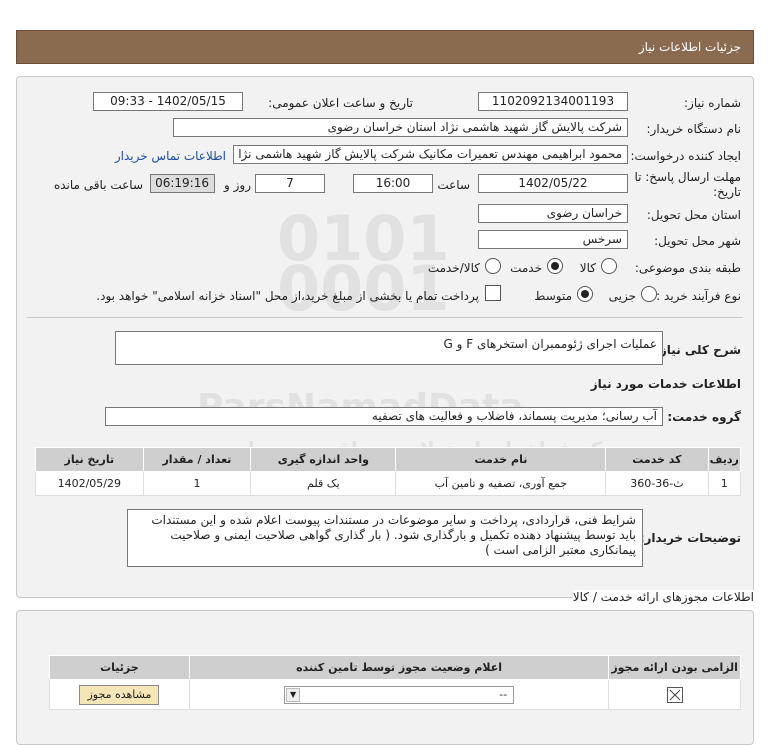 Image resolution: width=770 pixels, height=745 pixels. What do you see at coordinates (657, 483) in the screenshot?
I see `cell-service-code: ث-36-360` at bounding box center [657, 483].